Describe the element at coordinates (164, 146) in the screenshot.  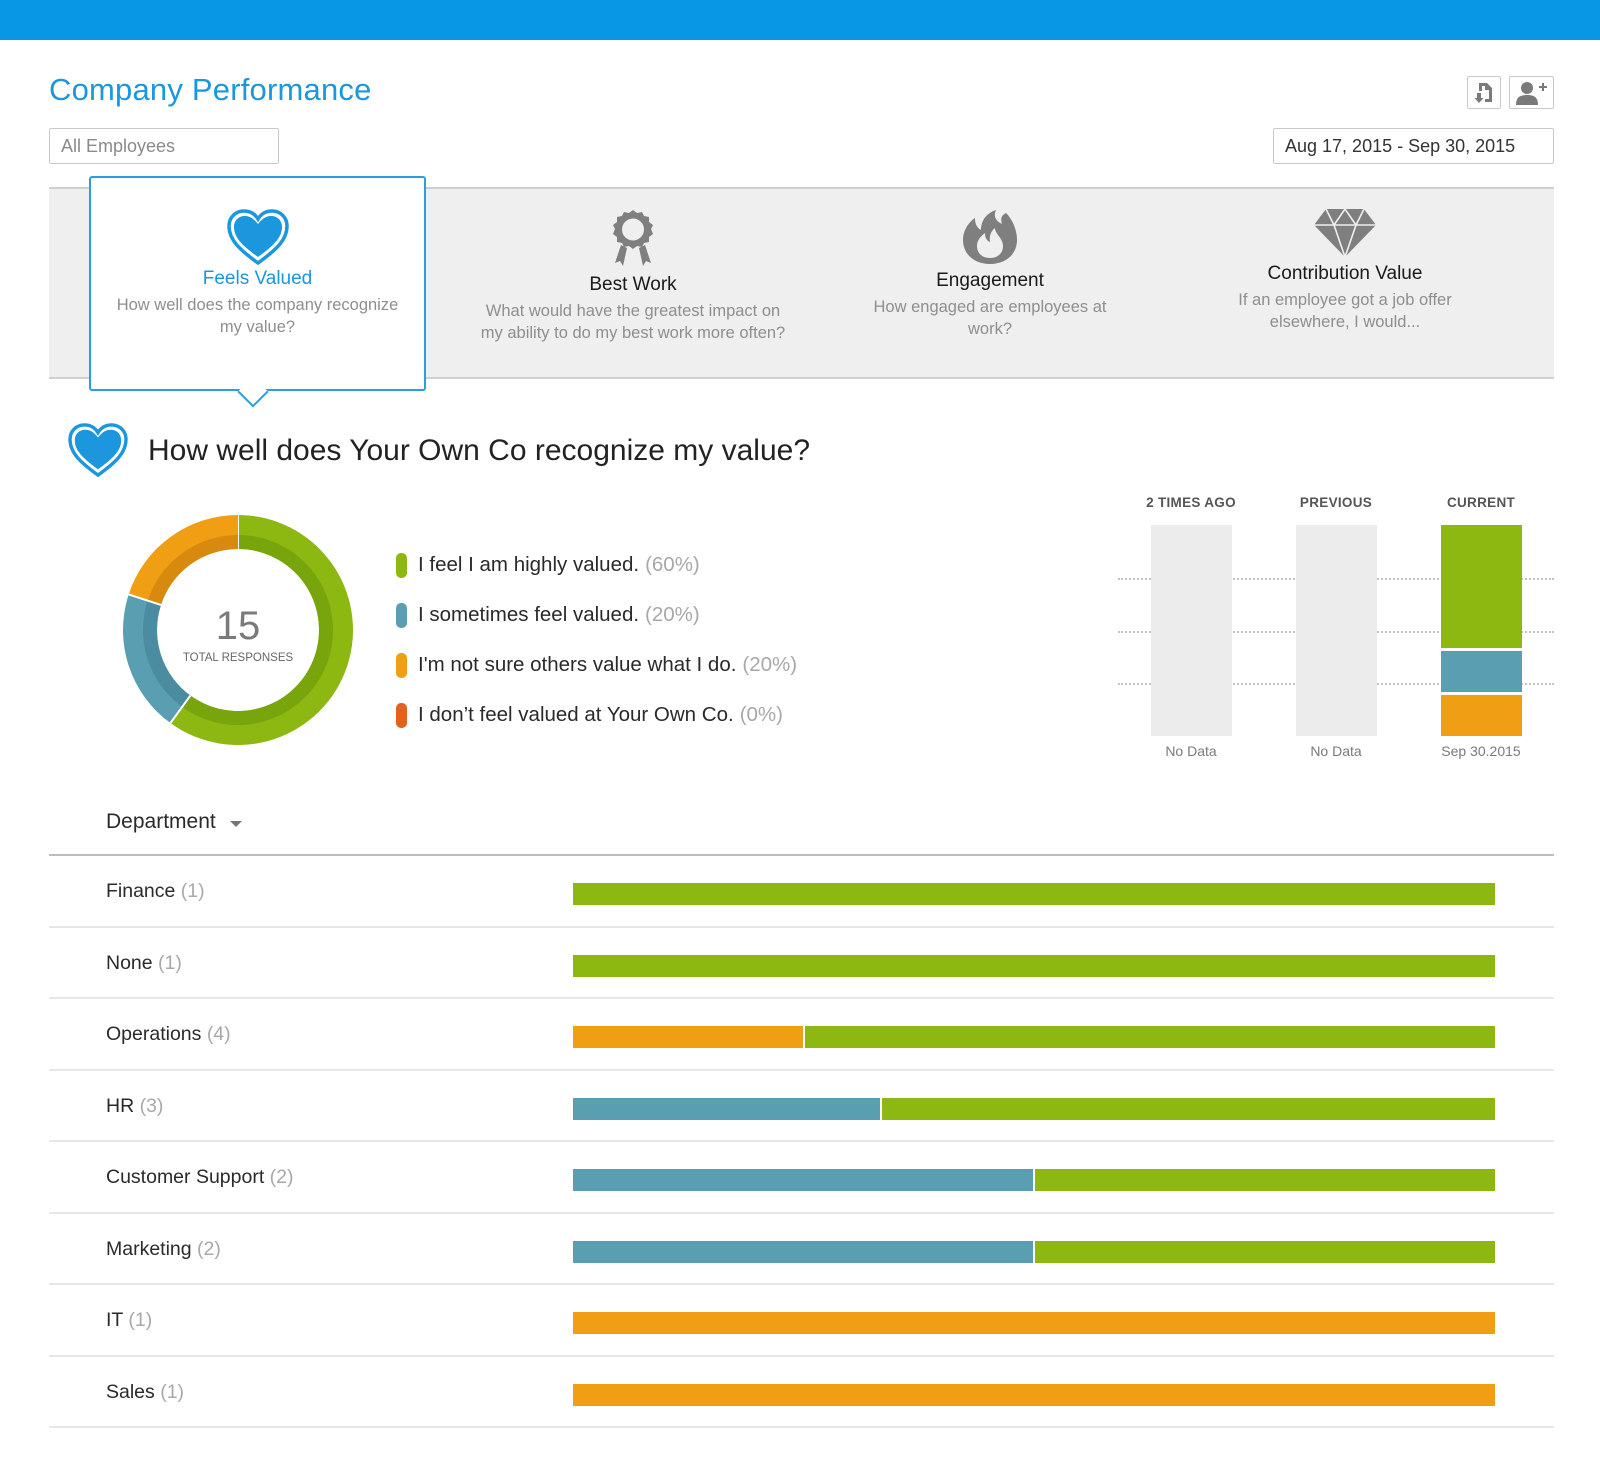
I see `employee-filter-select: All Employees` at that location.